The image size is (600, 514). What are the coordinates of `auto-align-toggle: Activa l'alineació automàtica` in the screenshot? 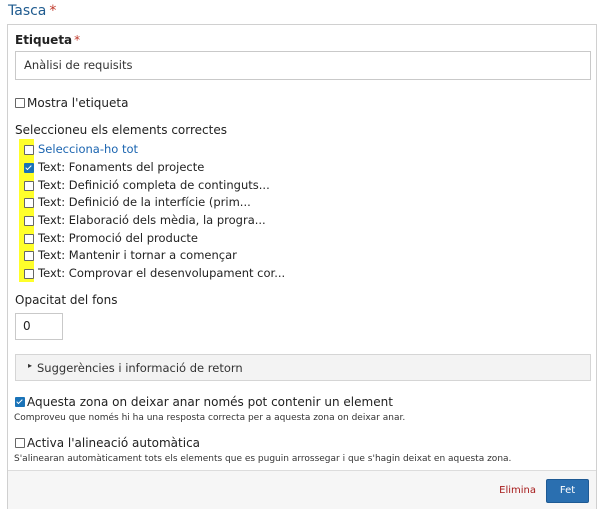 It's located at (165, 443).